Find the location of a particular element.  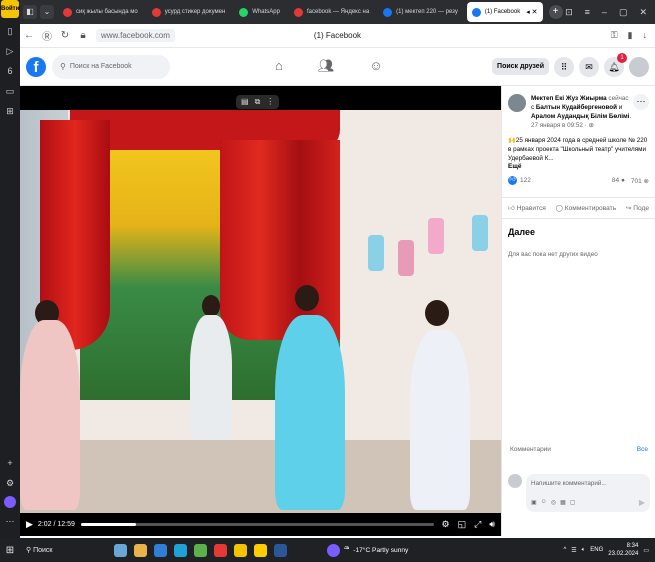

yandex-browser-icon is located at coordinates (220, 550).